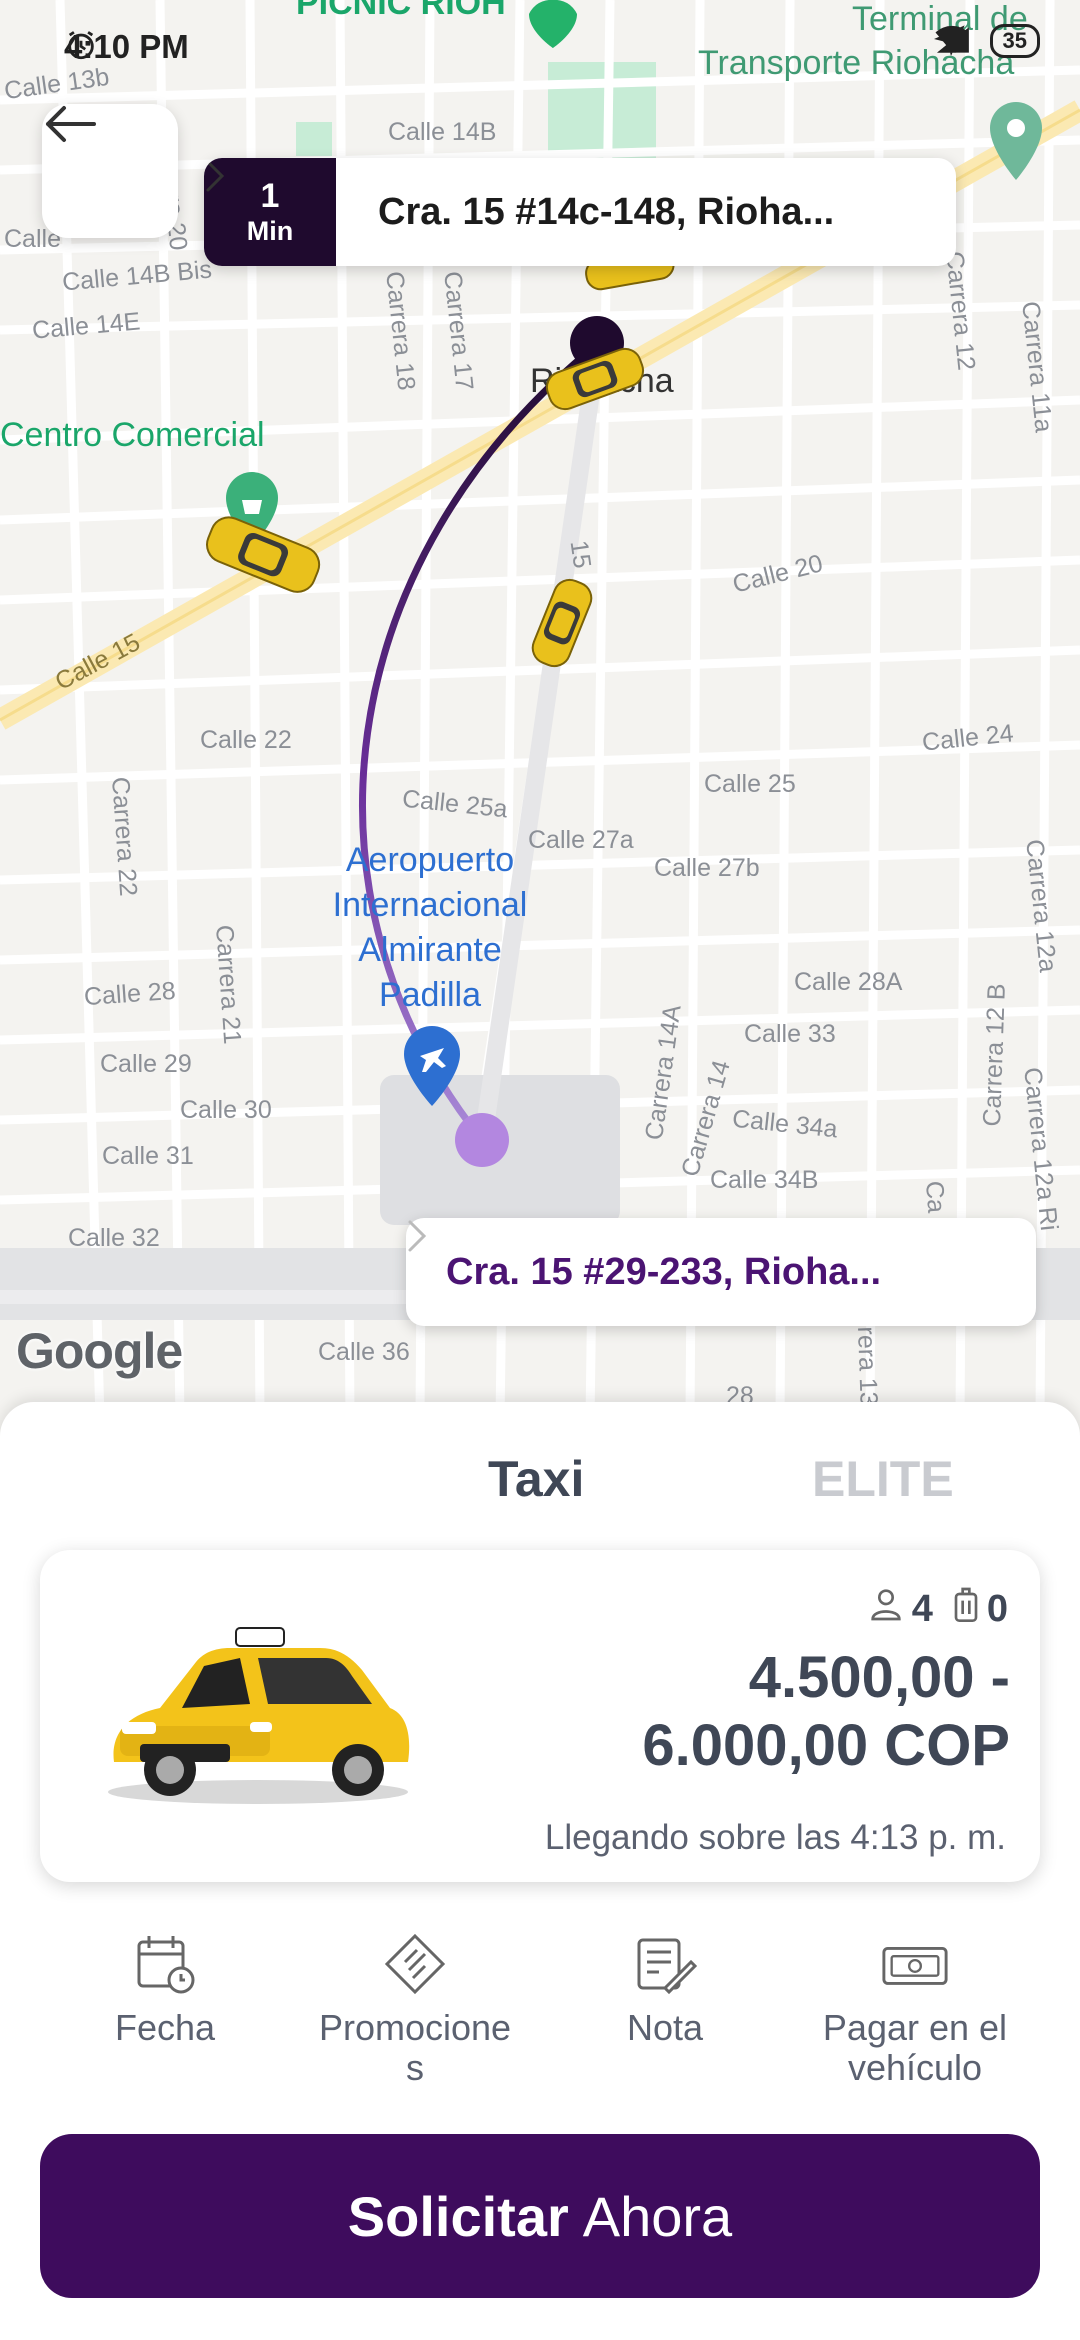  What do you see at coordinates (553, 24) in the screenshot?
I see `picnic-pin-icon` at bounding box center [553, 24].